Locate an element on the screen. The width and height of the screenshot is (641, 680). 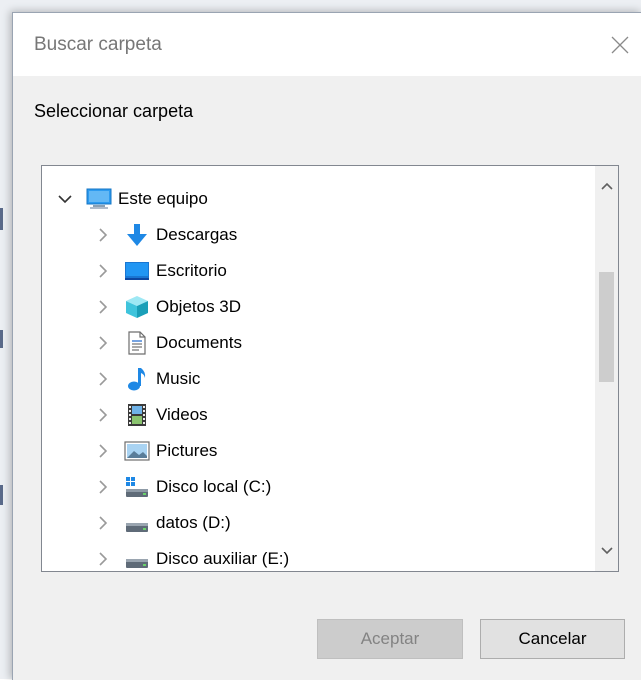
chevron-up-icon is located at coordinates (606, 186).